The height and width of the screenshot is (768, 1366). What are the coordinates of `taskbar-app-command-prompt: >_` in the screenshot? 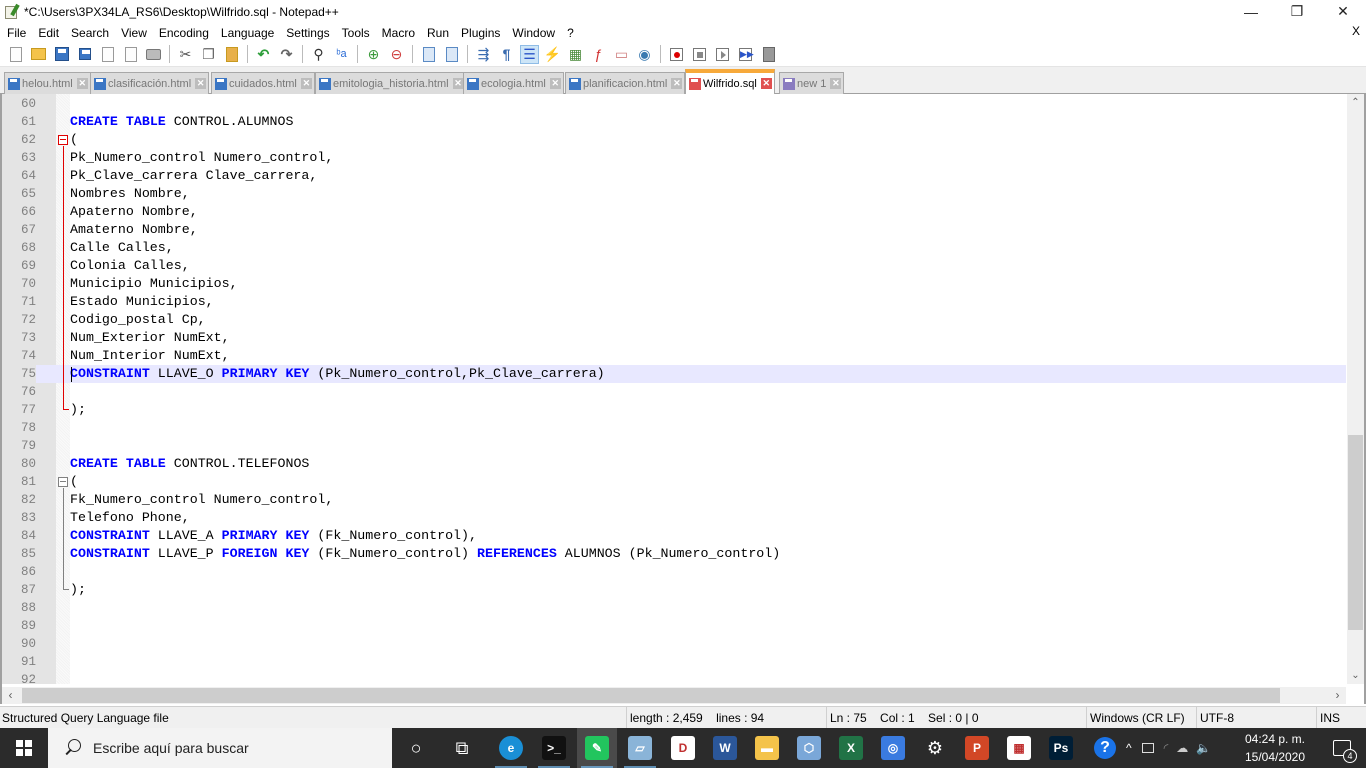 It's located at (554, 748).